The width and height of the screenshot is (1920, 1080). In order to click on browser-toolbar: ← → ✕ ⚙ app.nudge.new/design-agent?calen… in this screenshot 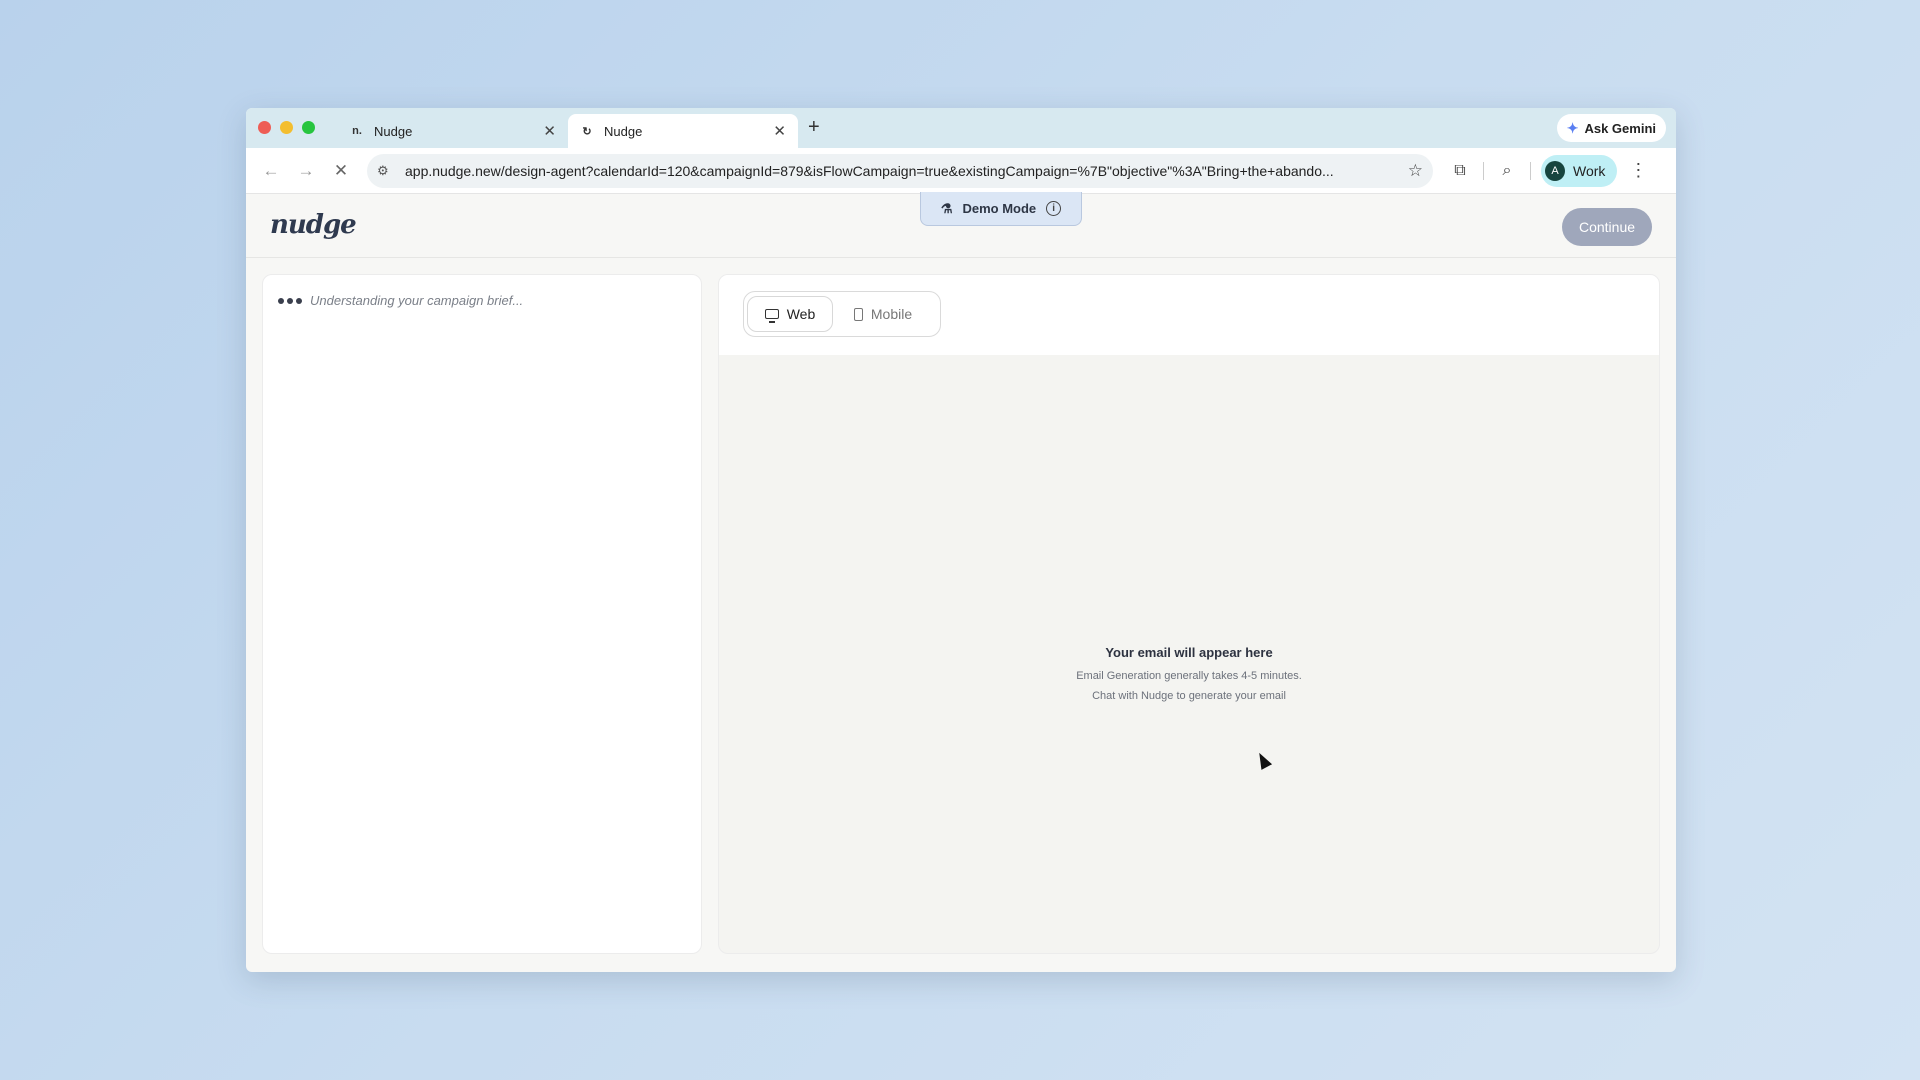, I will do `click(961, 171)`.